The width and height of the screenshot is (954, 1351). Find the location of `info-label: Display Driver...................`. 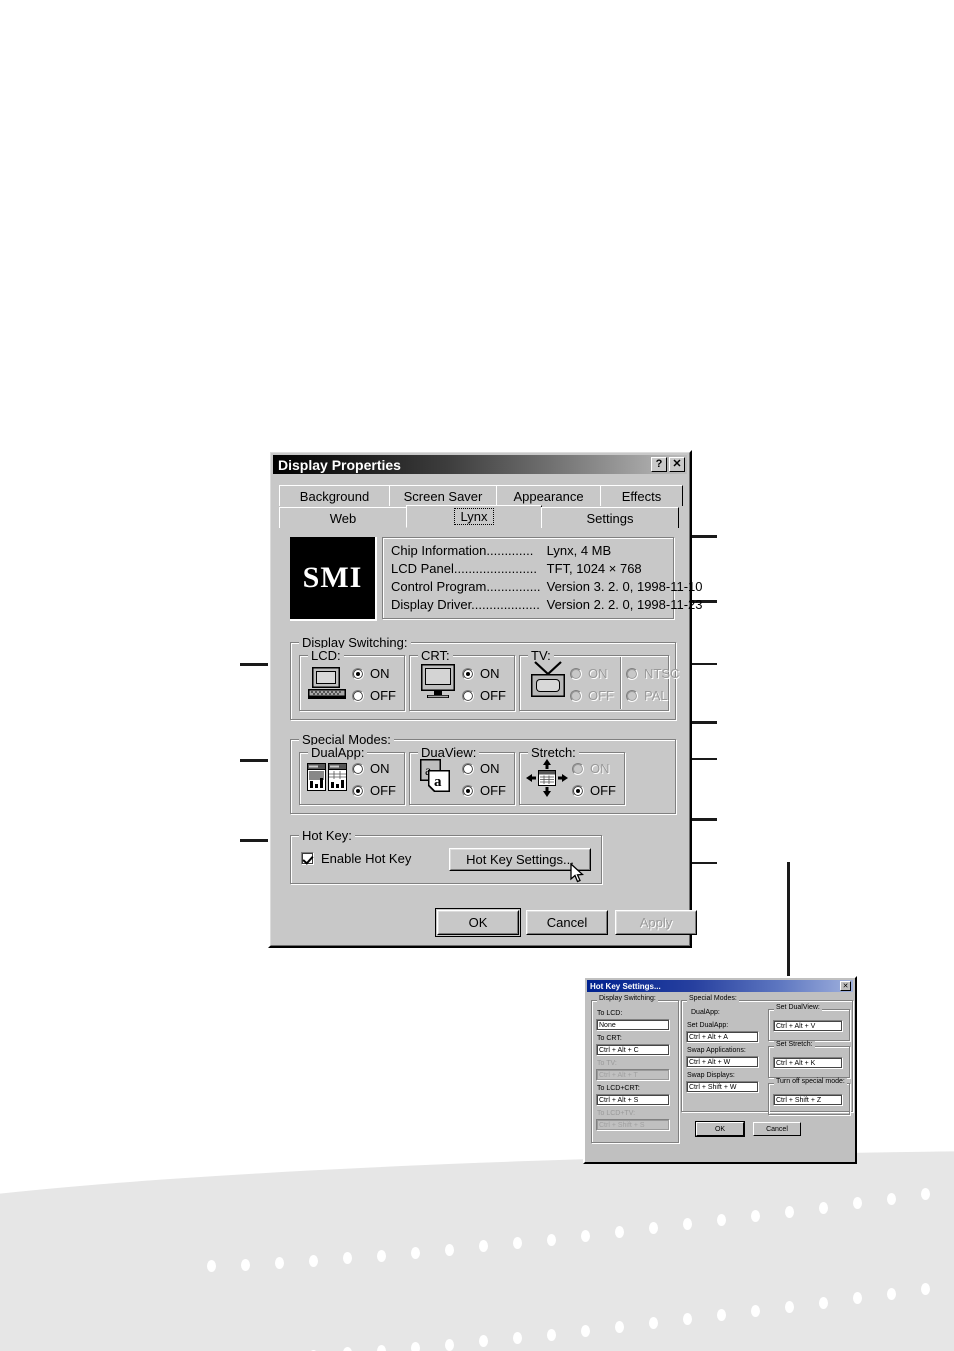

info-label: Display Driver................... is located at coordinates (465, 604).